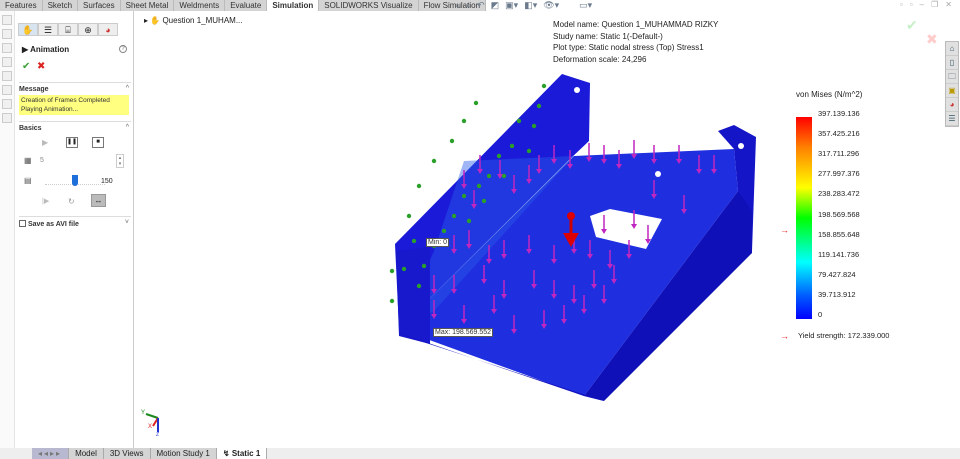 The image size is (960, 459). Describe the element at coordinates (88, 29) in the screenshot. I see `dimxpert-tab: ⊕` at that location.